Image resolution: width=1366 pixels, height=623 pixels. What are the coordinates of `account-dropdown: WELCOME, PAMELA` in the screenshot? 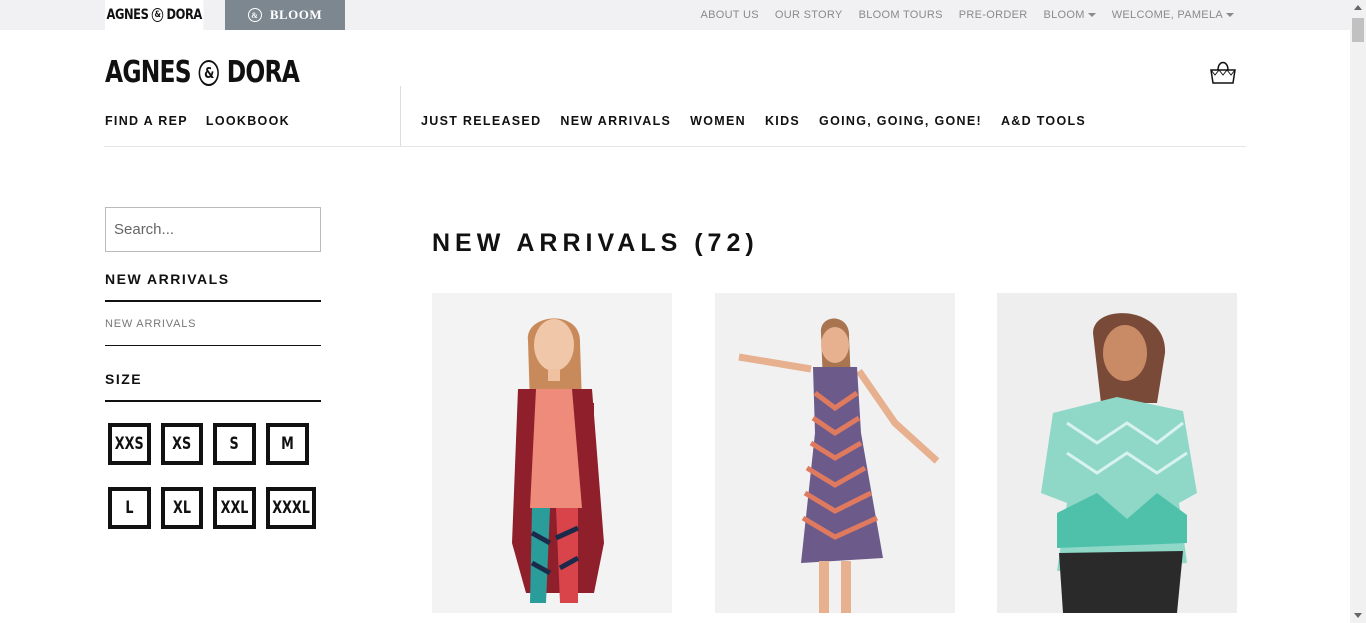 It's located at (1173, 15).